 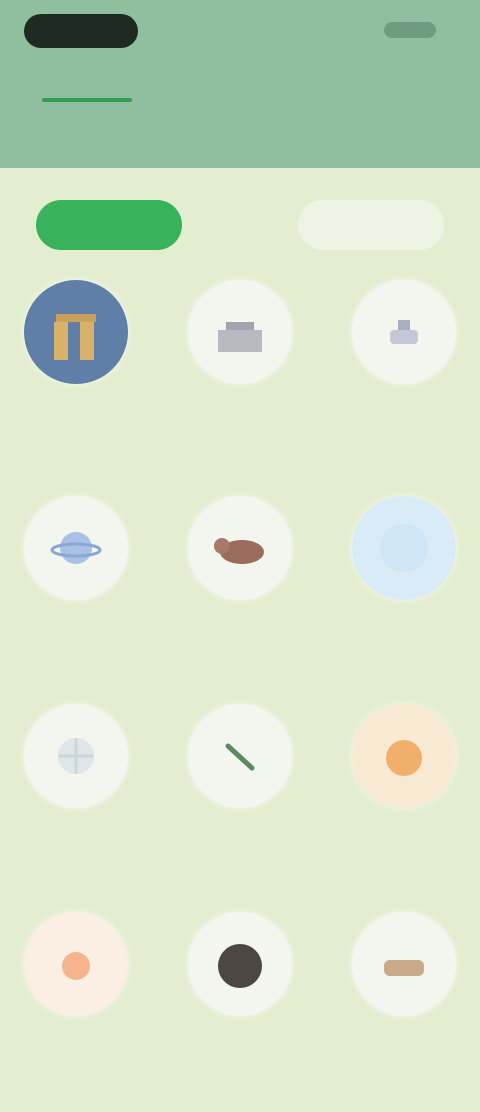 What do you see at coordinates (371, 225) in the screenshot?
I see `secondary-button` at bounding box center [371, 225].